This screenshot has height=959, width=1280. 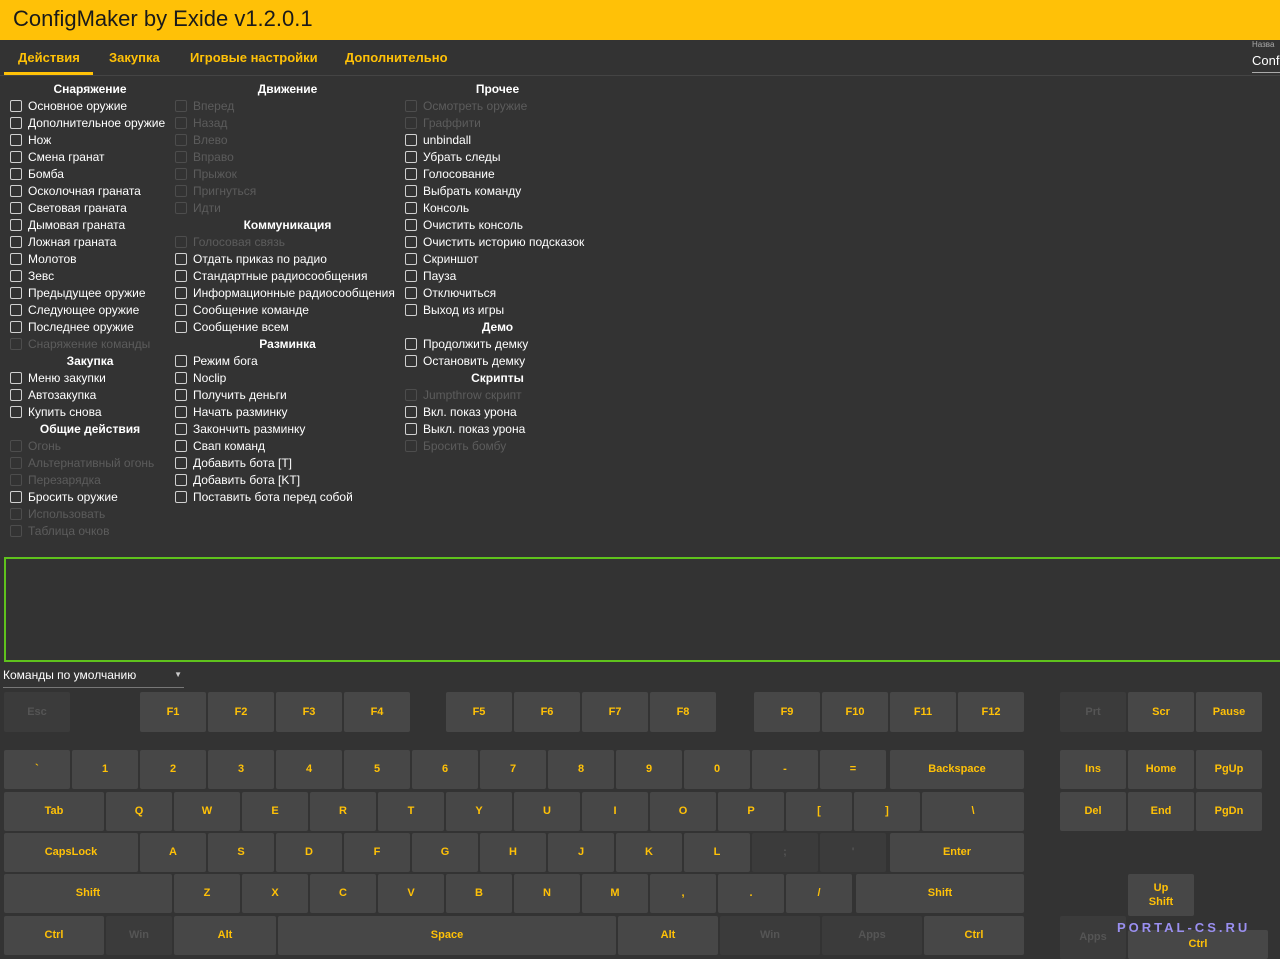 I want to click on key-f1: F1, so click(x=173, y=712).